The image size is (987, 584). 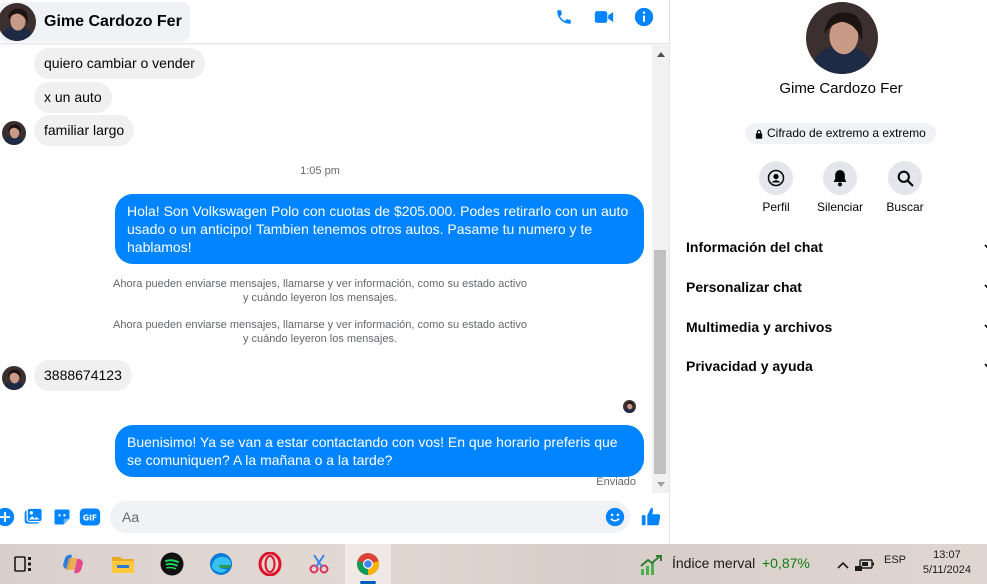 What do you see at coordinates (865, 565) in the screenshot?
I see `battery-network-icon` at bounding box center [865, 565].